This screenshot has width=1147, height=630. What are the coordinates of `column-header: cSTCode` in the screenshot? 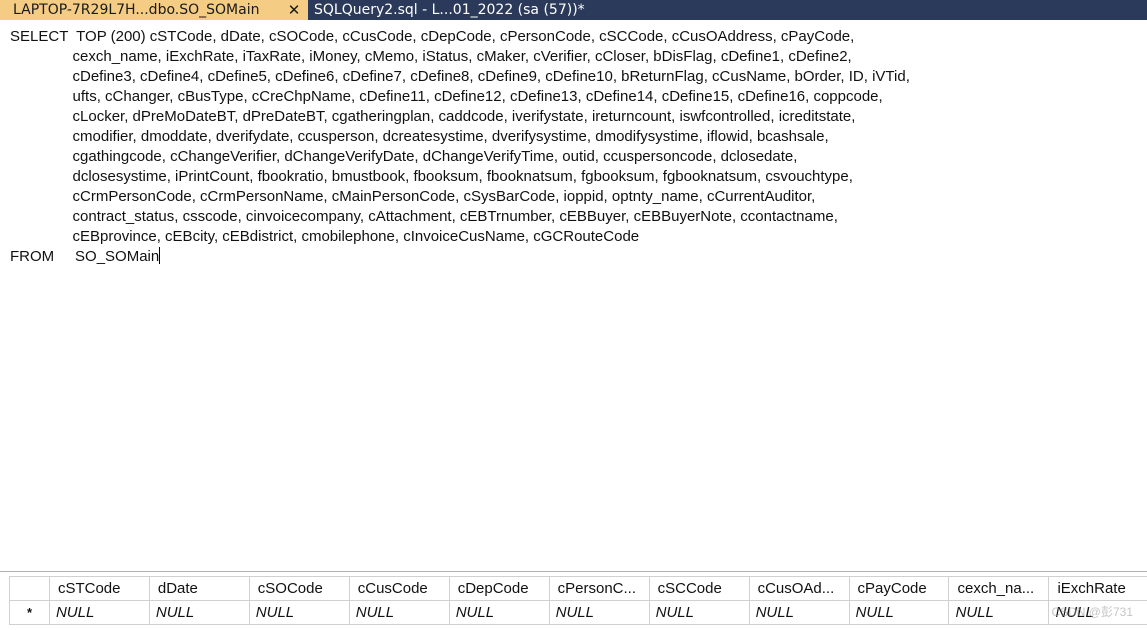 It's located at (99, 588).